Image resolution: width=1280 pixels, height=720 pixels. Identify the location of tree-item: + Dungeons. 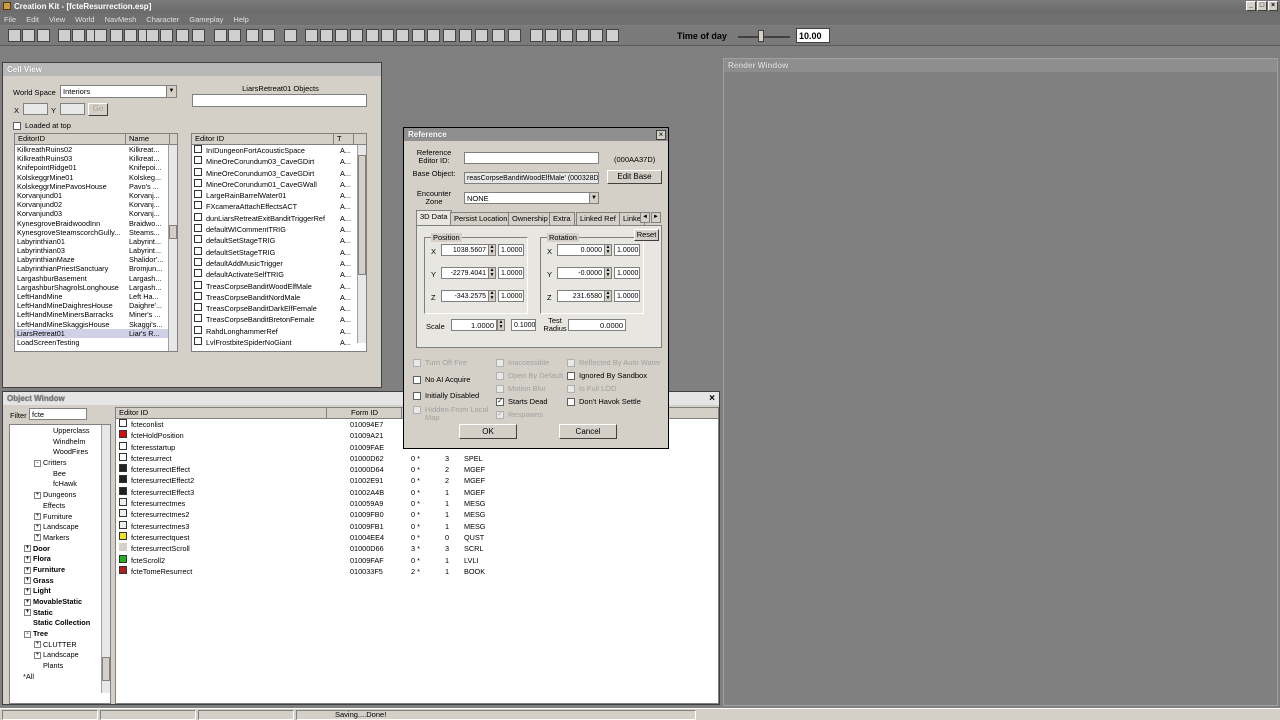
(60, 495).